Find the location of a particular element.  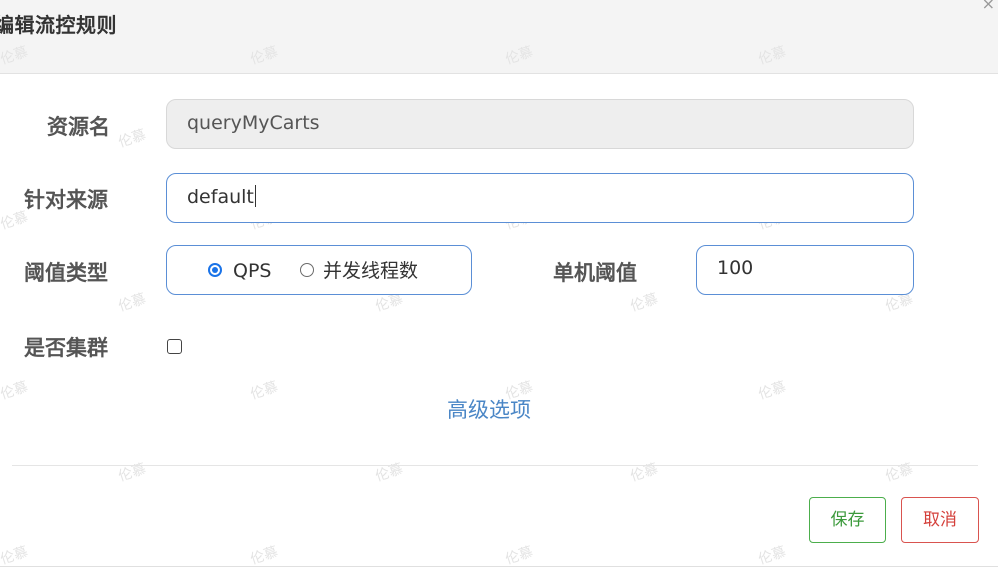

dialog-title: 编辑流控规则 is located at coordinates (58, 25).